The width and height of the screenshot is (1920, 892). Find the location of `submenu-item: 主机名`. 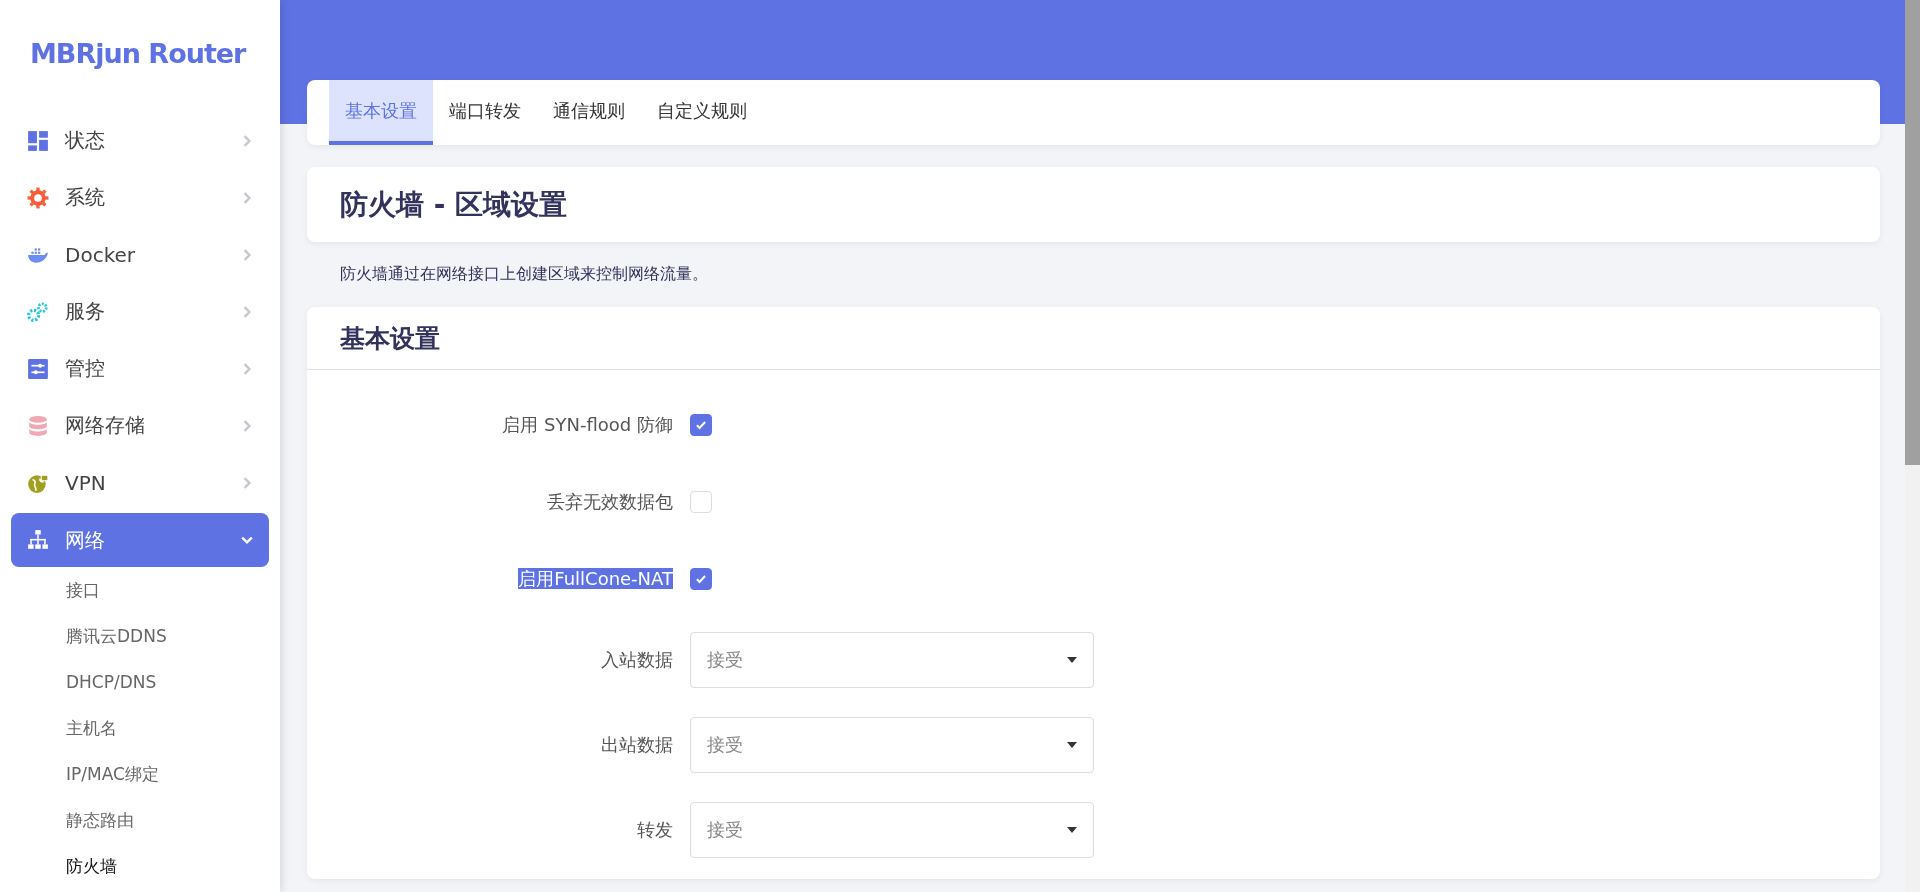

submenu-item: 主机名 is located at coordinates (58, 728).